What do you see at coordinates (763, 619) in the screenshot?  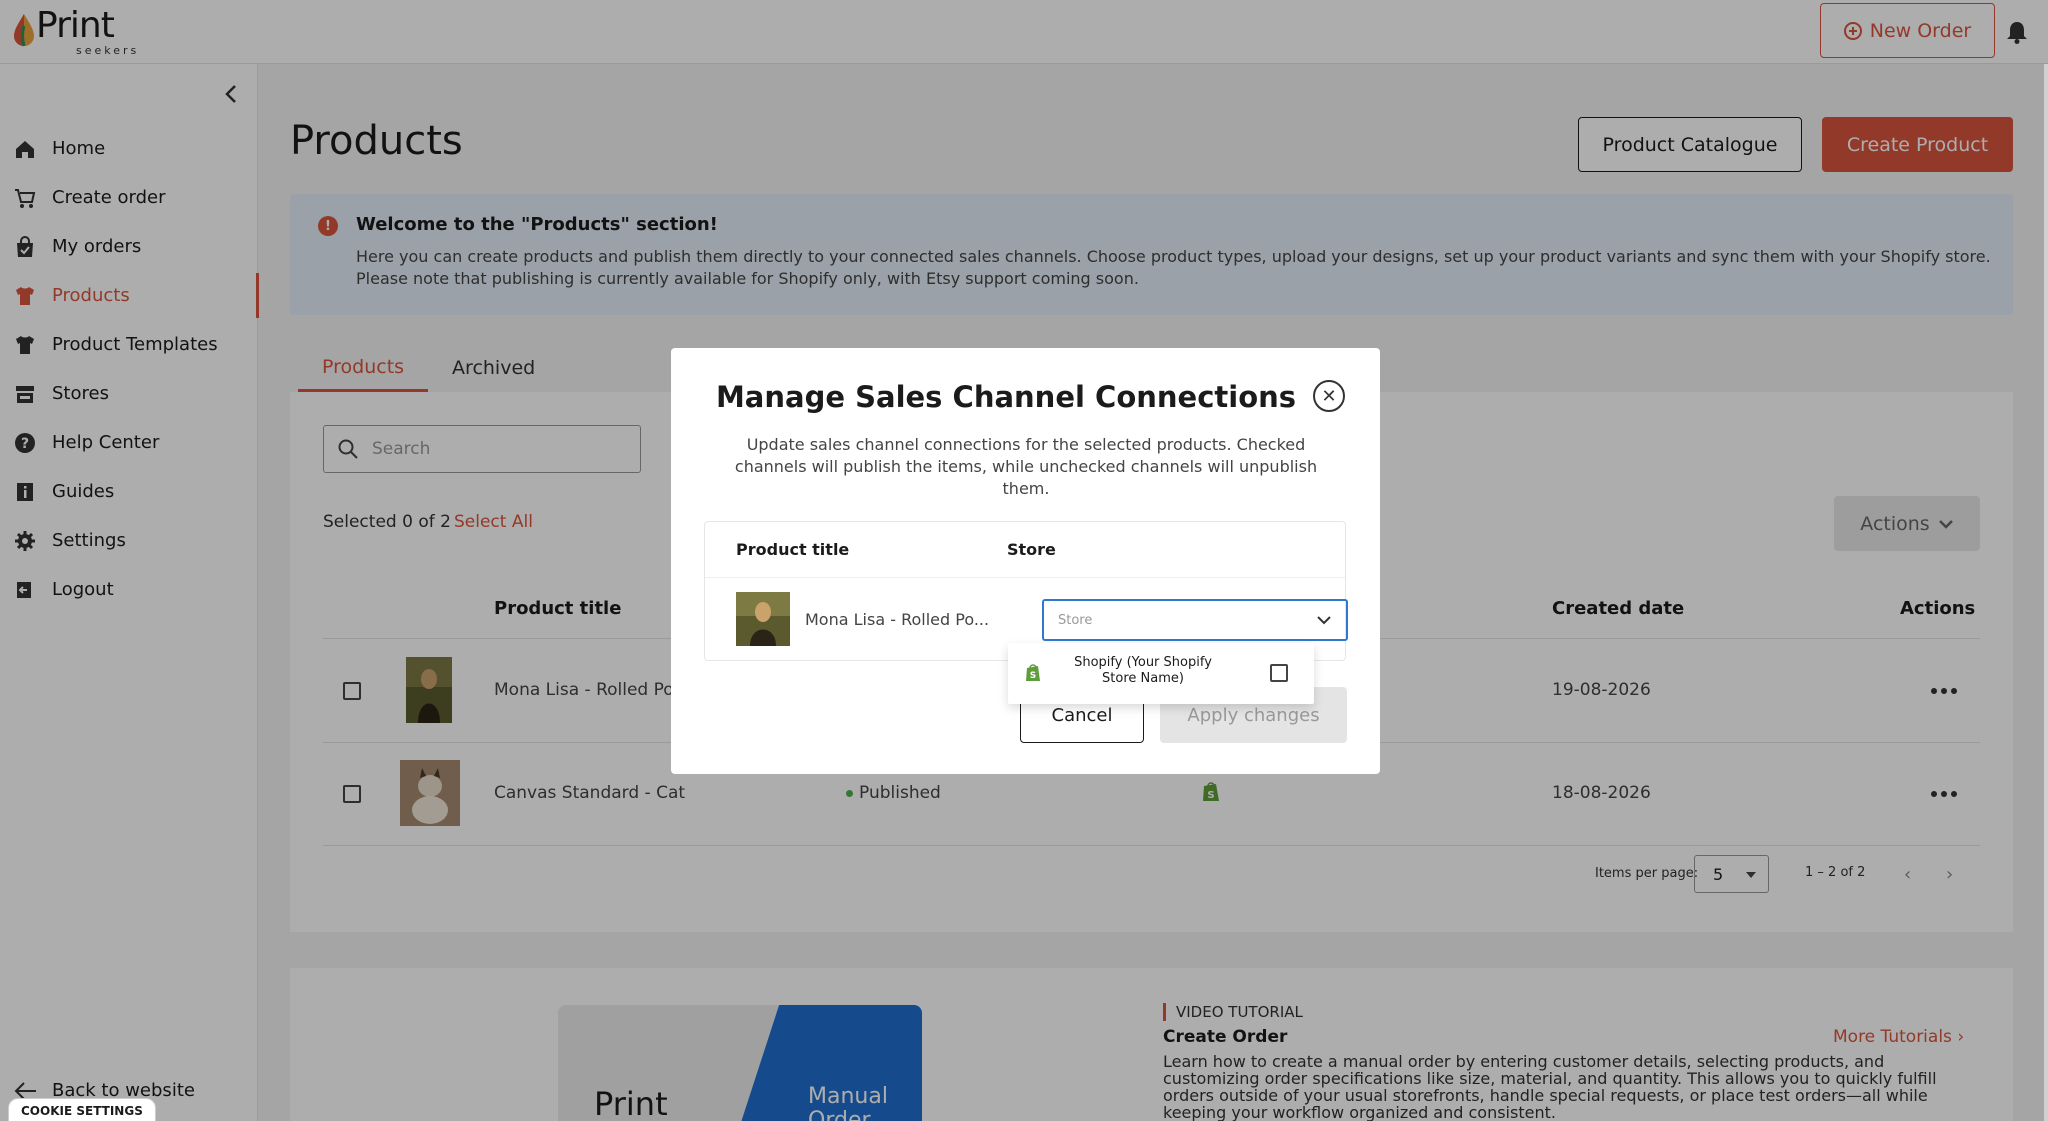 I see `product-thumbnail` at bounding box center [763, 619].